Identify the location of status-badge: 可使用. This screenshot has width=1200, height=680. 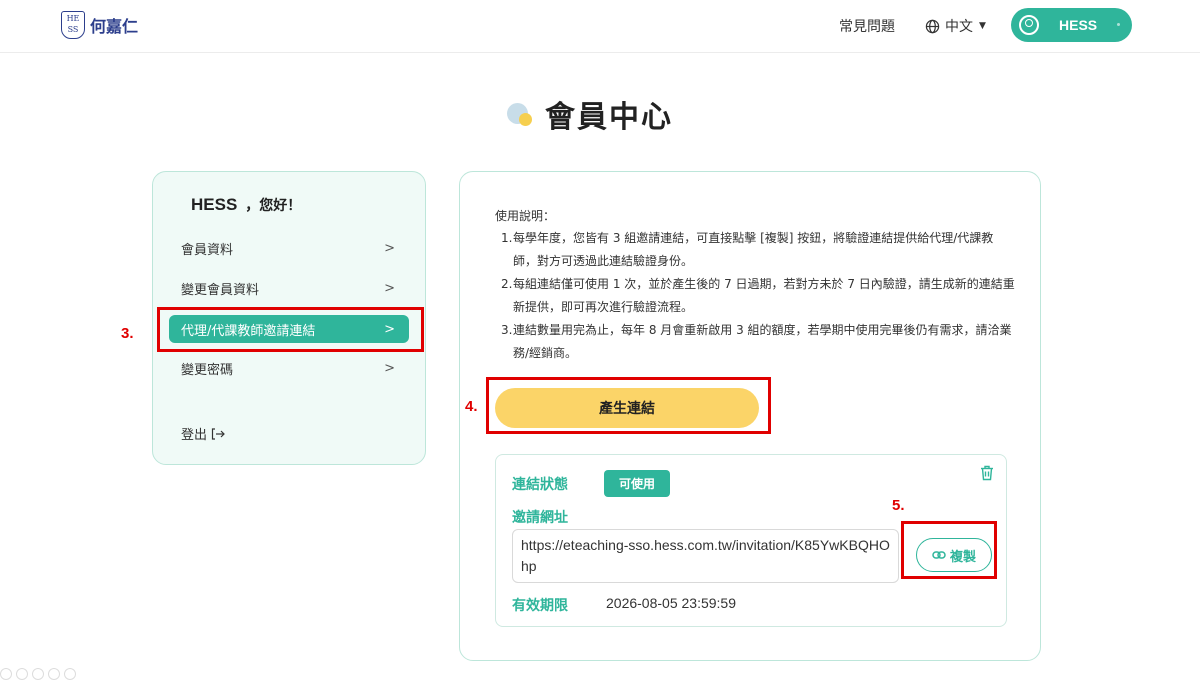
(637, 483).